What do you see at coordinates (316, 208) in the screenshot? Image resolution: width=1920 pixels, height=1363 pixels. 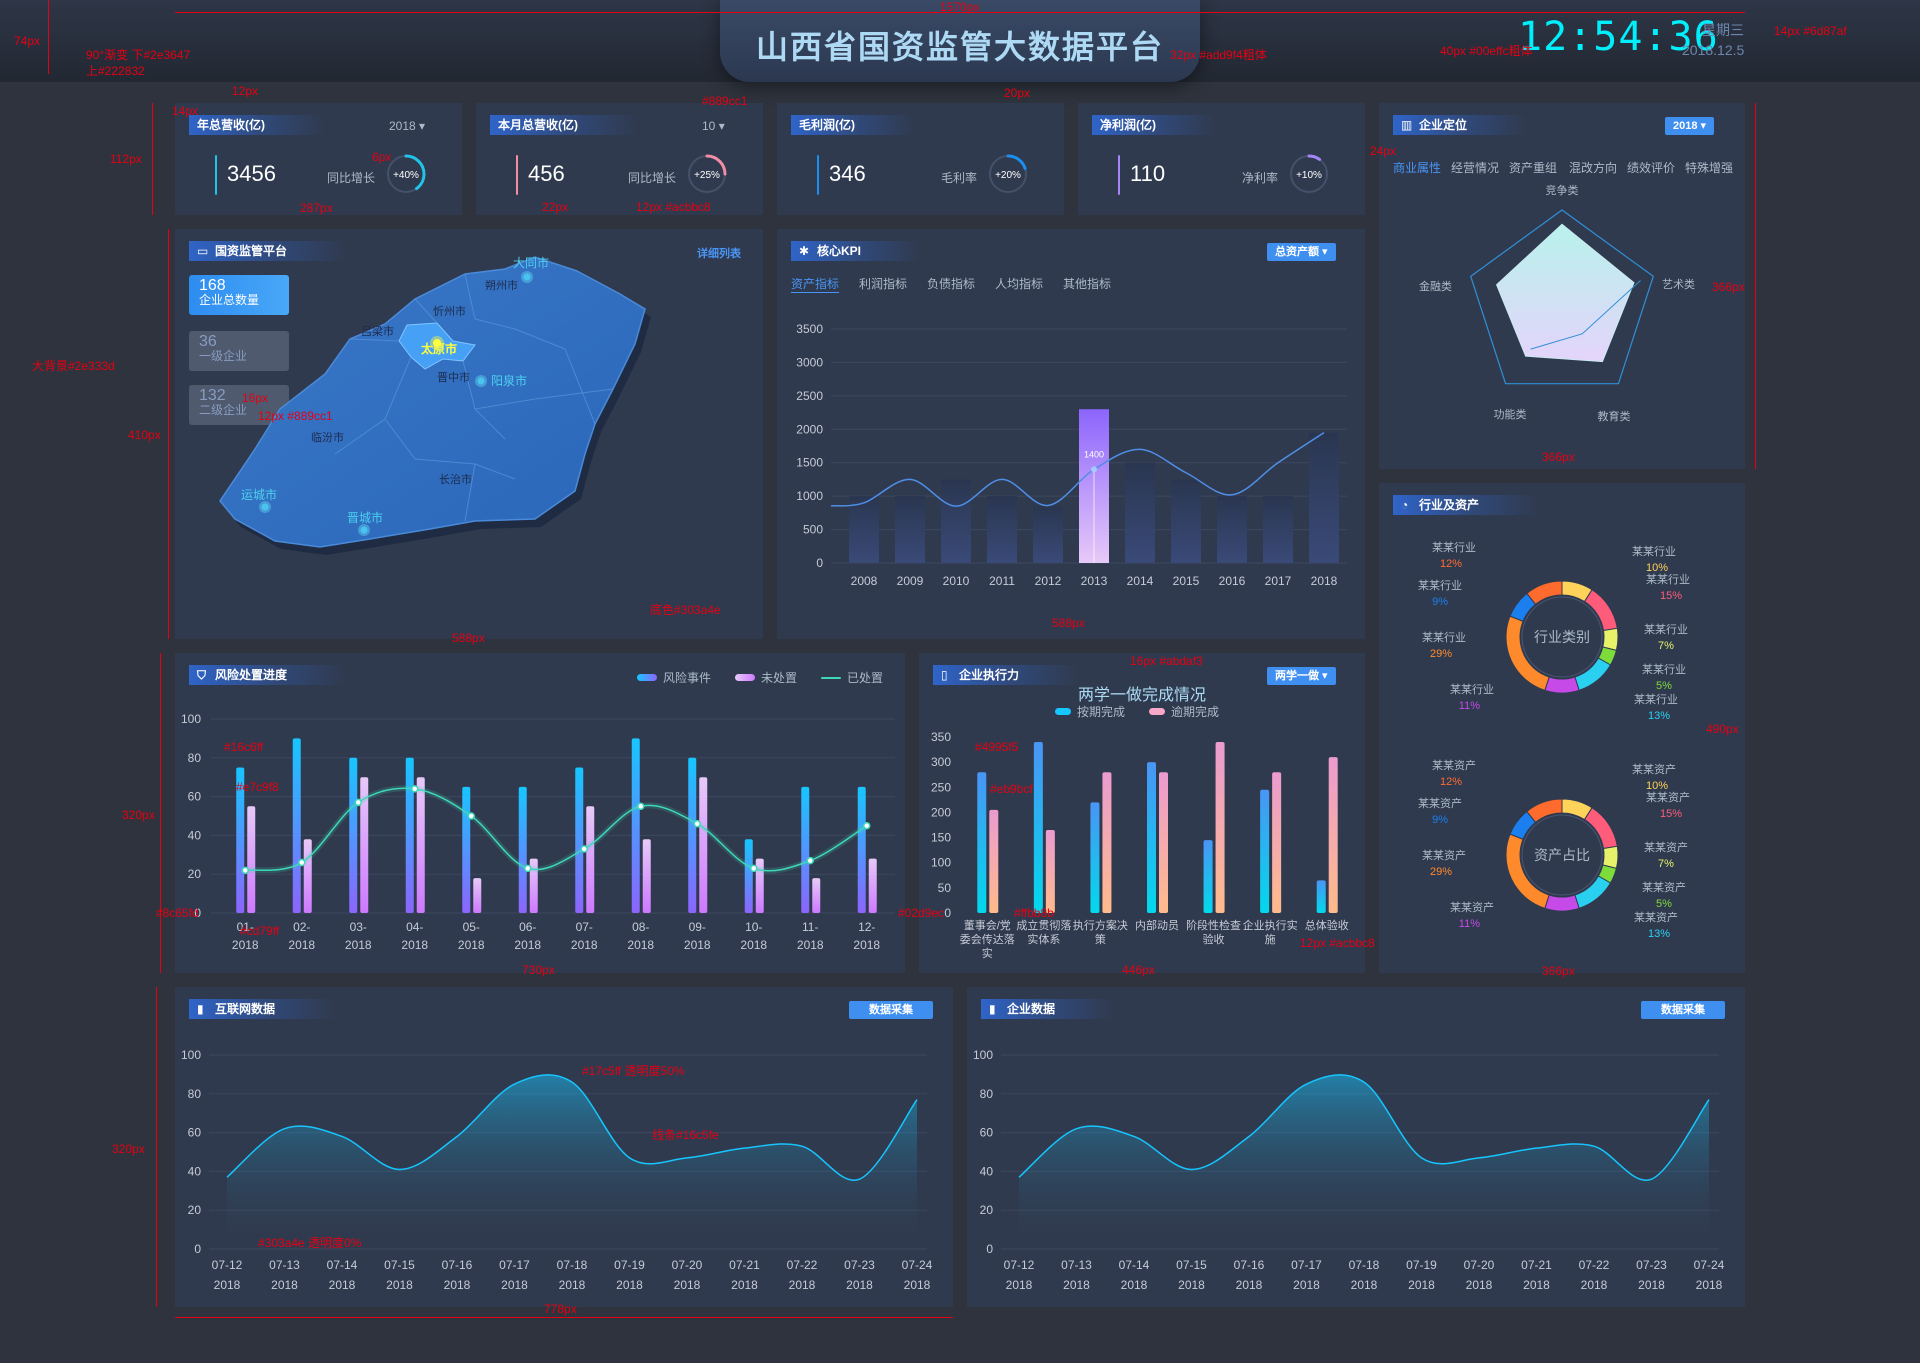 I see `anno-stat-w: 287px` at bounding box center [316, 208].